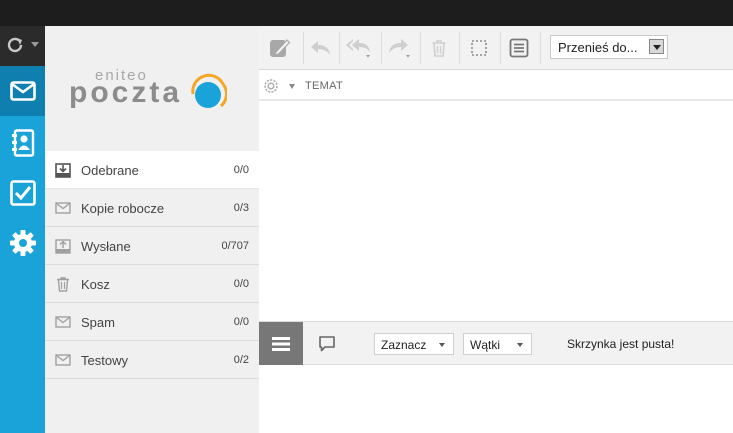 This screenshot has height=433, width=733. Describe the element at coordinates (152, 322) in the screenshot. I see `folder-spam: Spam 0/0` at that location.